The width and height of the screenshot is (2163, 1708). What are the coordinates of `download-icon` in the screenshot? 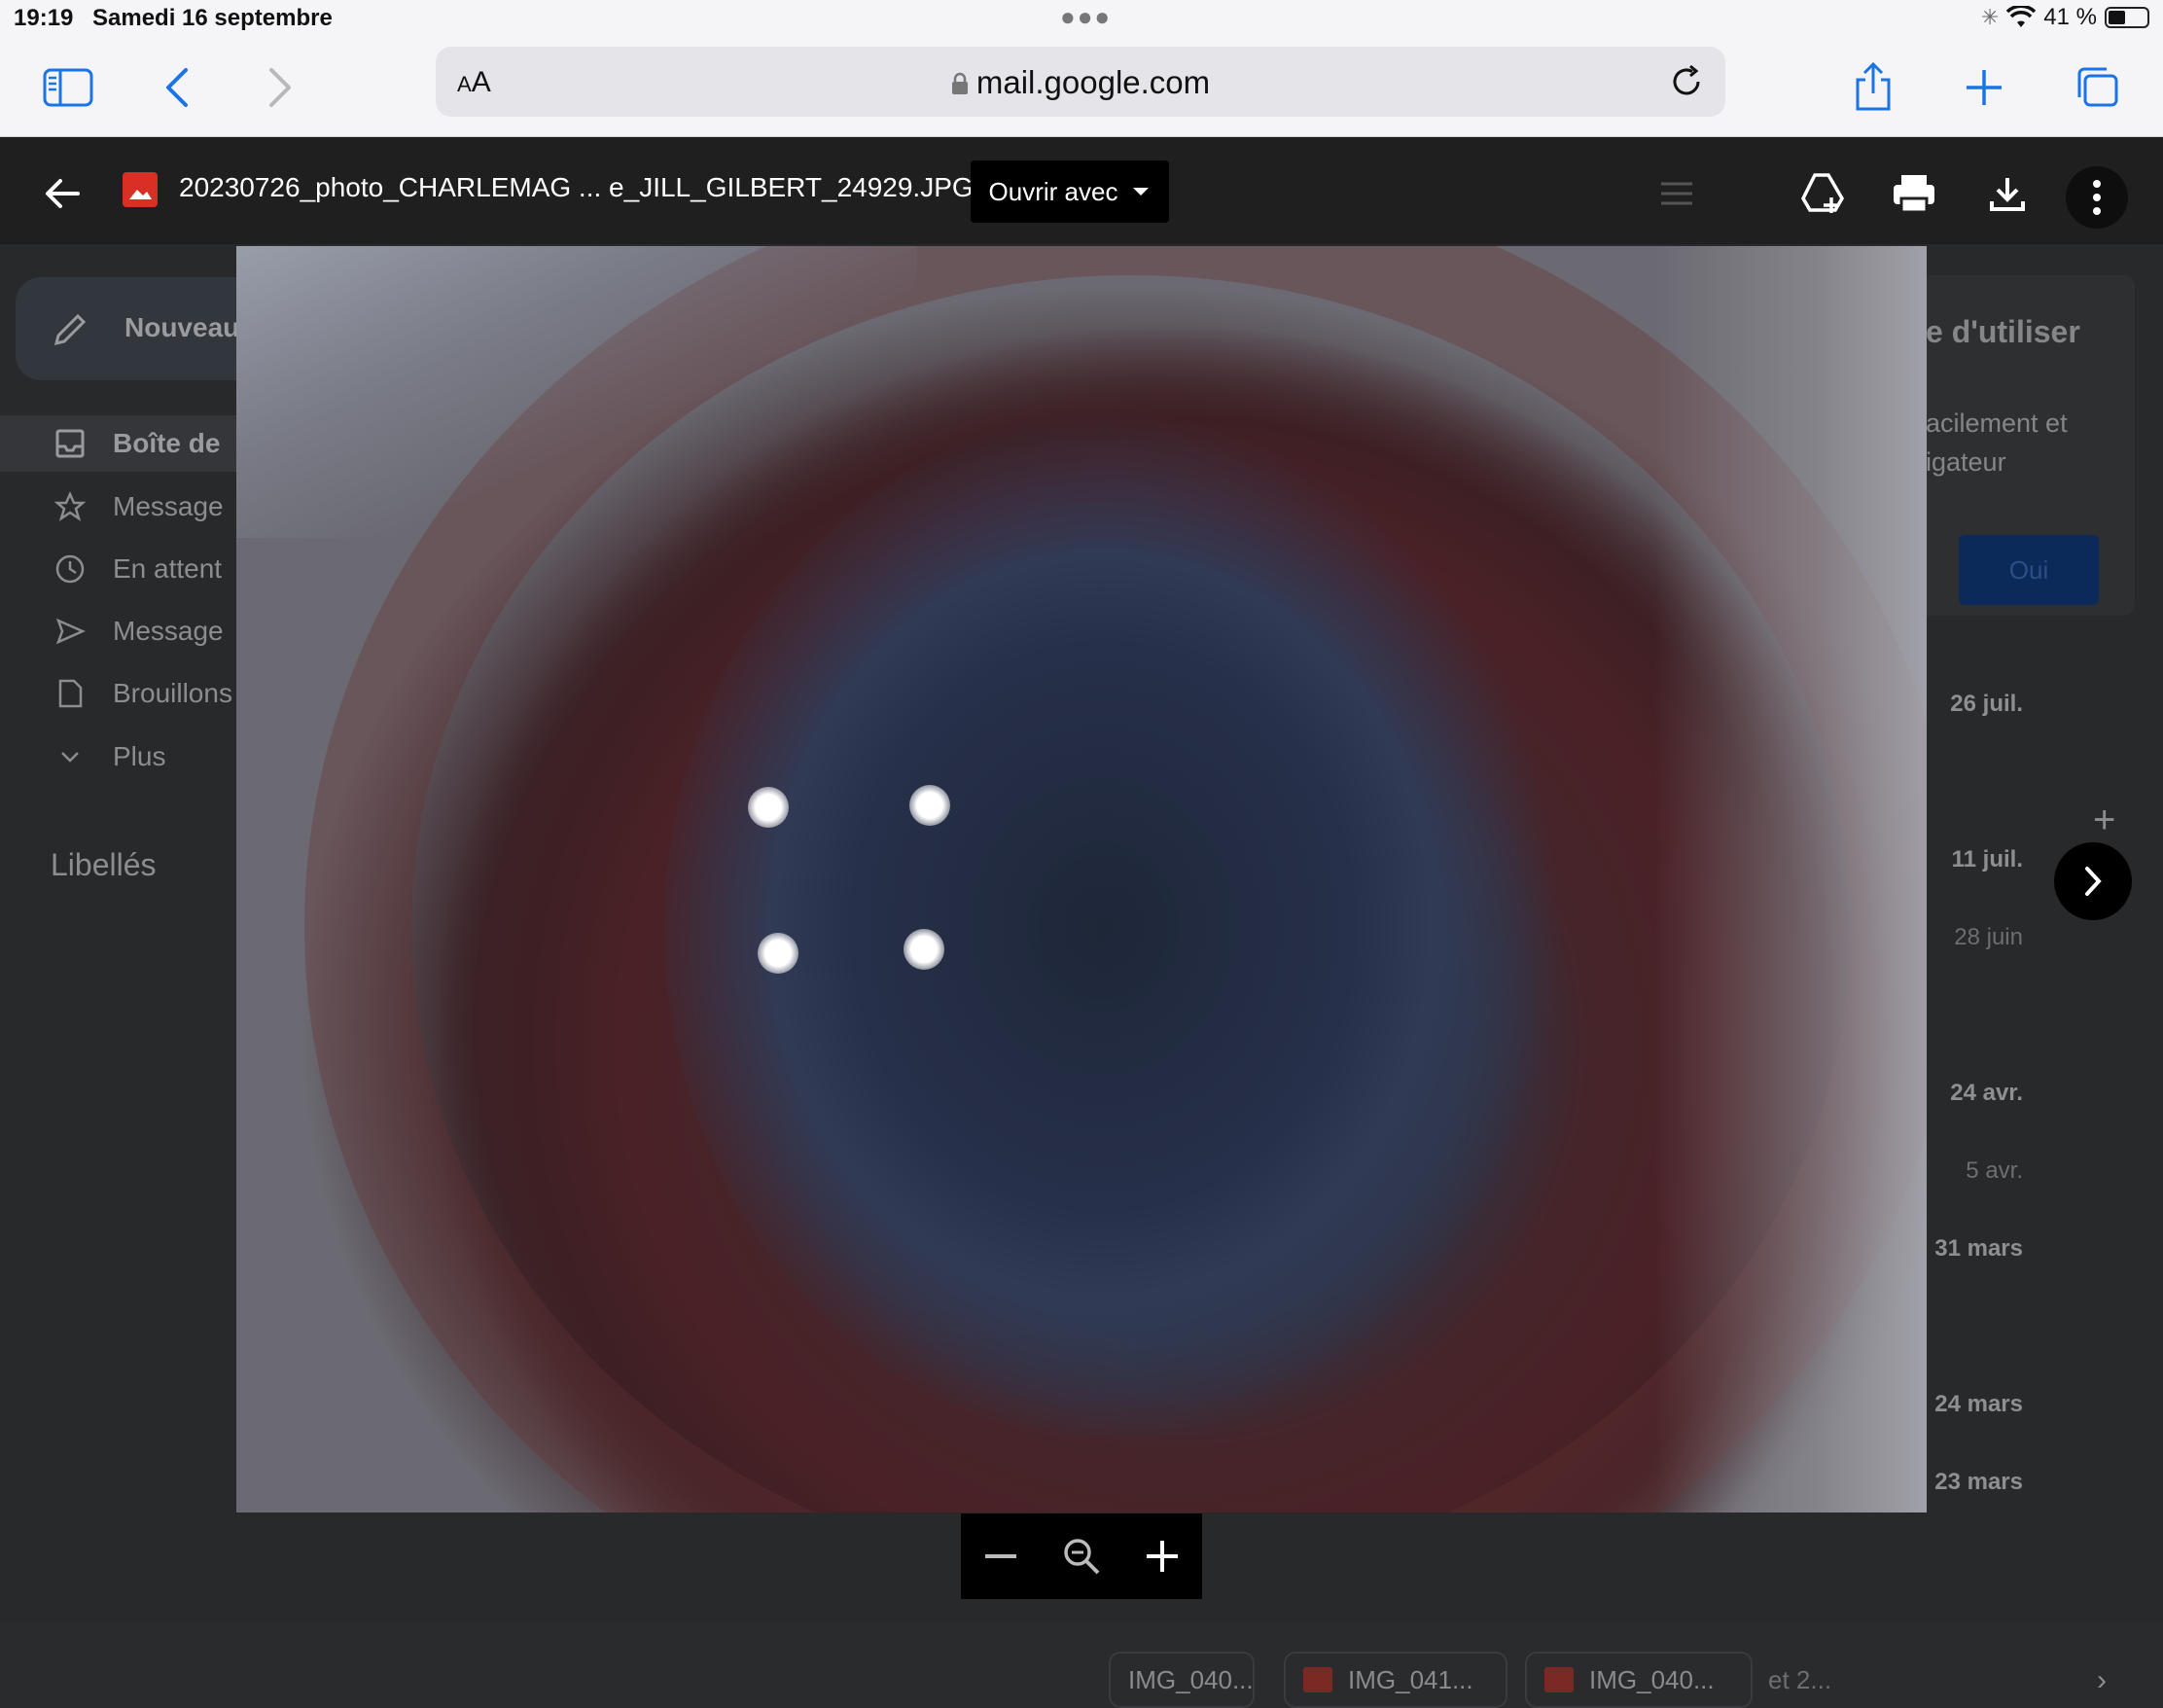 It's located at (2008, 193).